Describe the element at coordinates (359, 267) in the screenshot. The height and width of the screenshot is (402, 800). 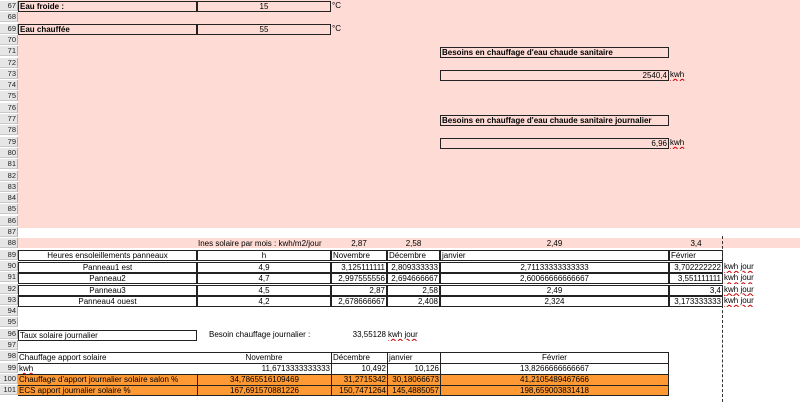
I see `panel-value: 3,125111111` at that location.